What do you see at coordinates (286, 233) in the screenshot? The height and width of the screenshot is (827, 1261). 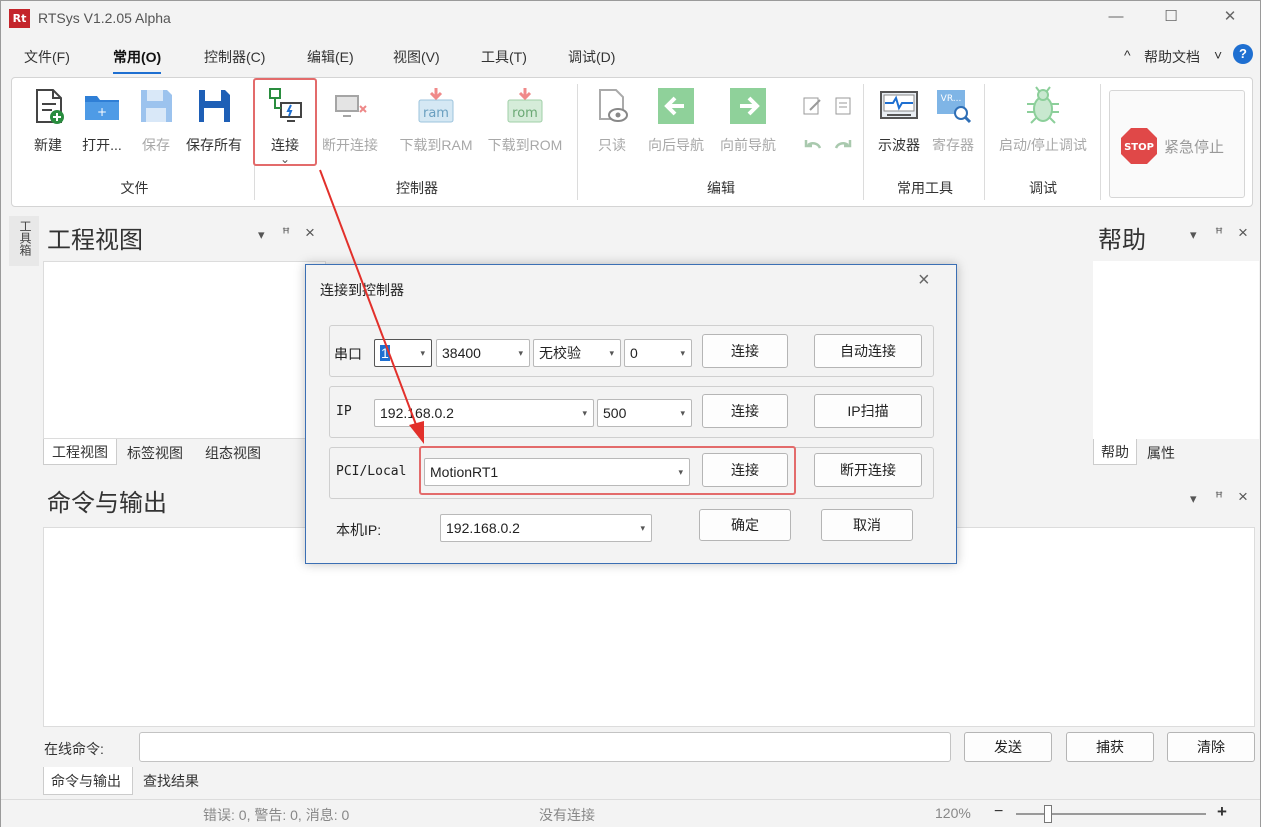 I see `project-pin-icon: ꟸ` at bounding box center [286, 233].